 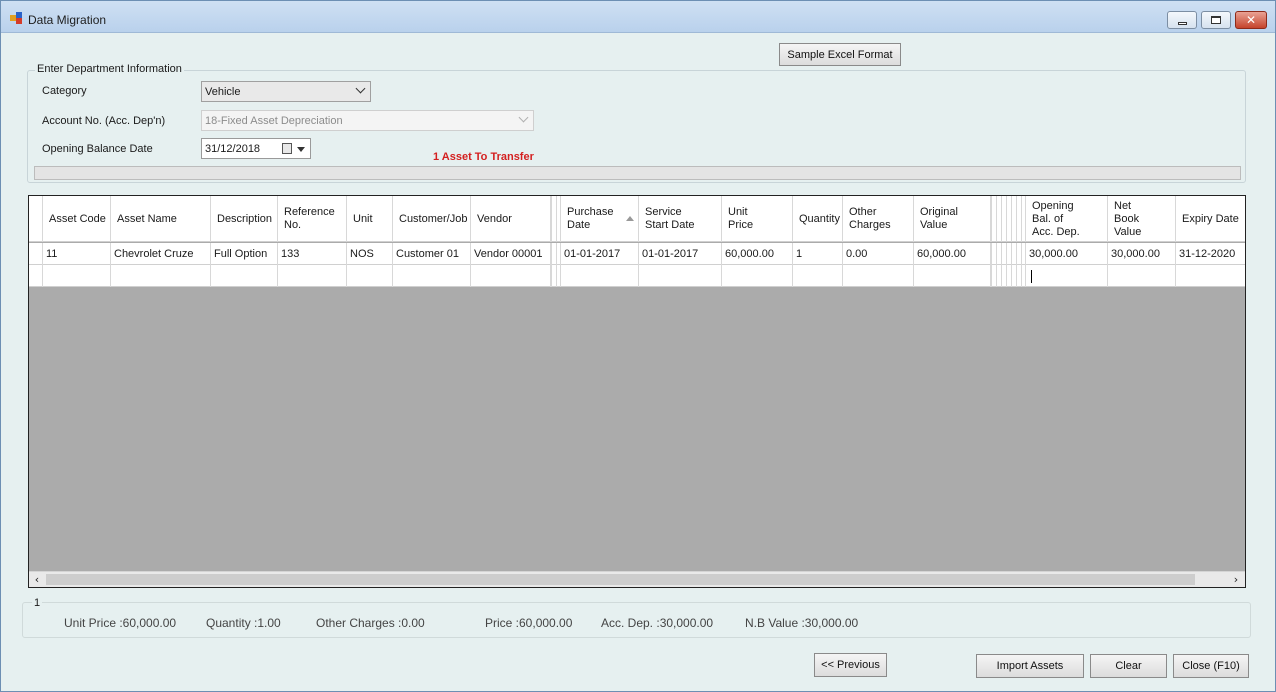 What do you see at coordinates (109, 69) in the screenshot?
I see `department-info-legend: Enter Department Information` at bounding box center [109, 69].